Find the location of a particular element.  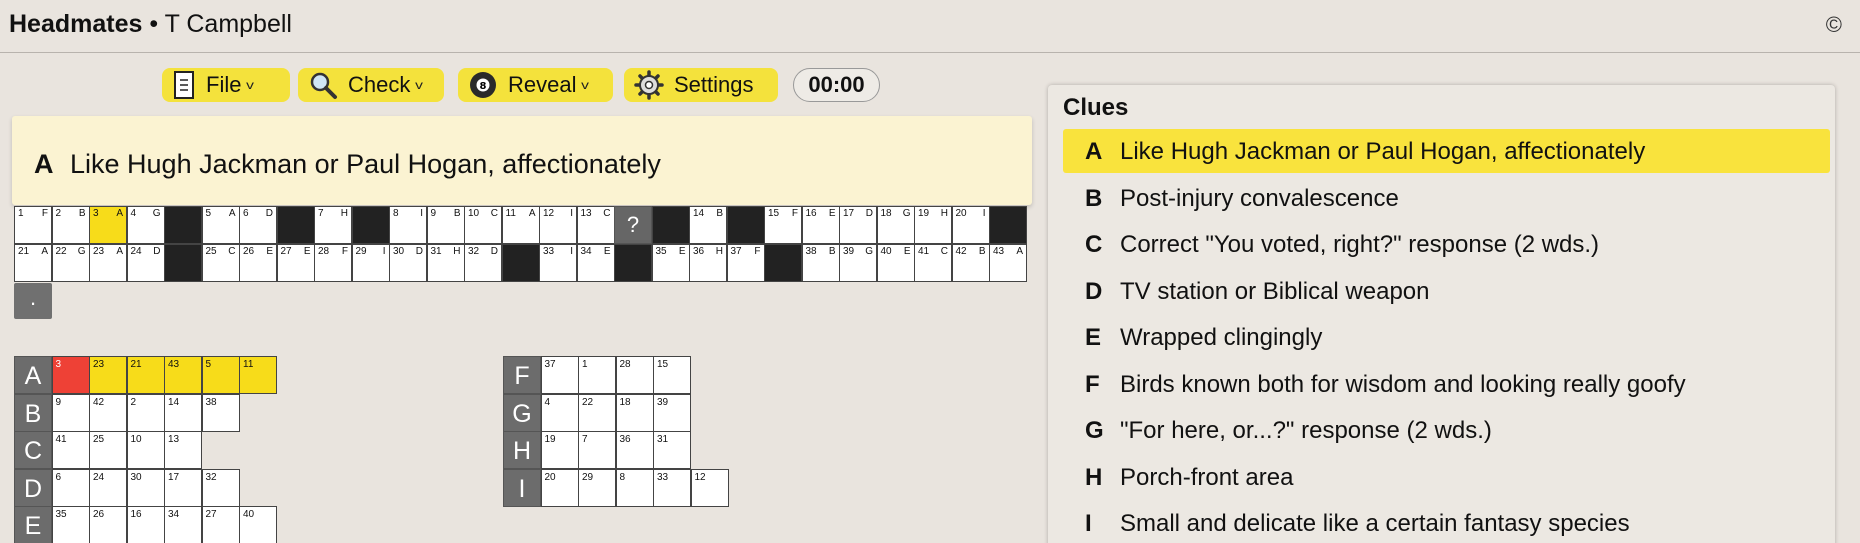

quote-cell: 36 H is located at coordinates (708, 263).